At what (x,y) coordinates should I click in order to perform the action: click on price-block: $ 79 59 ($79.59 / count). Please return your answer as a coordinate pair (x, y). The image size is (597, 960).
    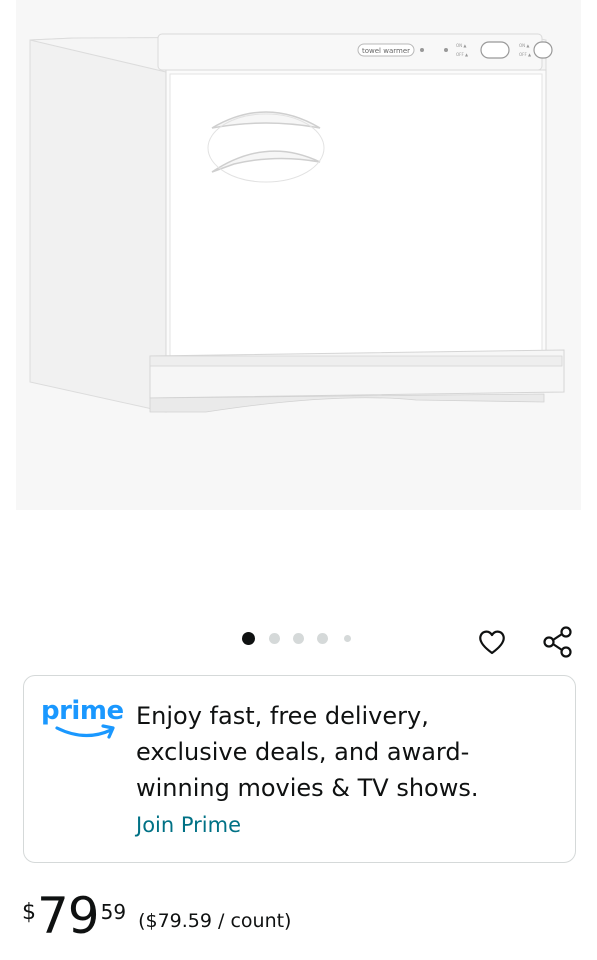
    Looking at the image, I should click on (156, 923).